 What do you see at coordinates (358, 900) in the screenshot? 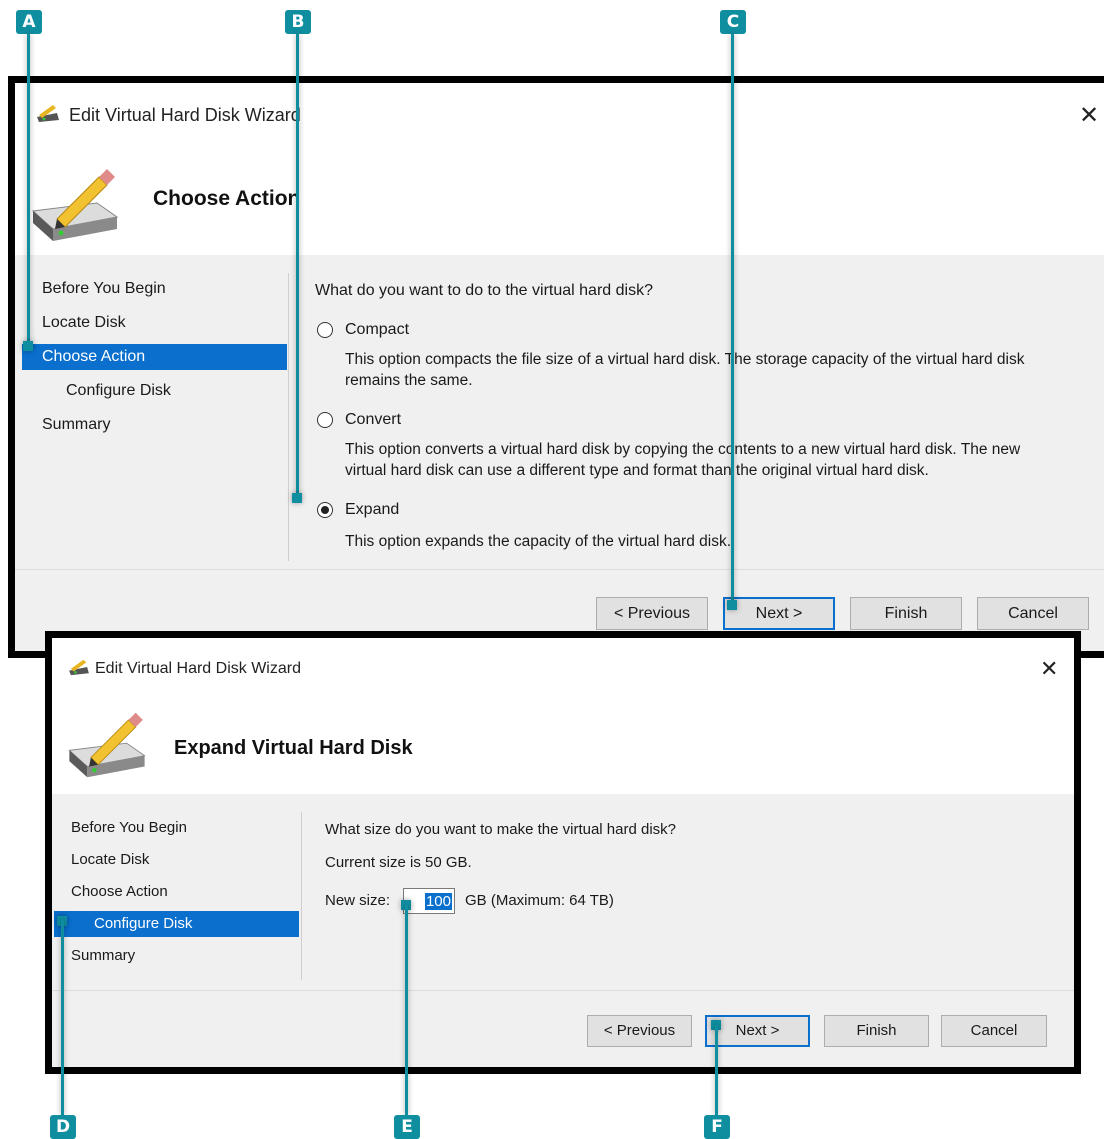
I see `new-size-label: New size:` at bounding box center [358, 900].